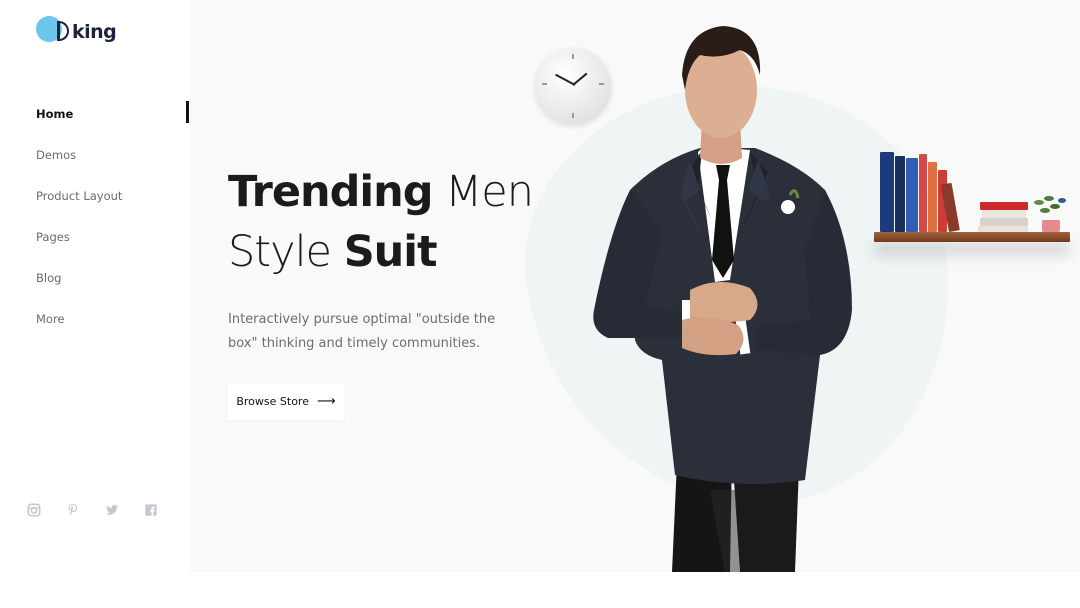 This screenshot has width=1080, height=608. I want to click on hero-title-light-2: Style, so click(286, 252).